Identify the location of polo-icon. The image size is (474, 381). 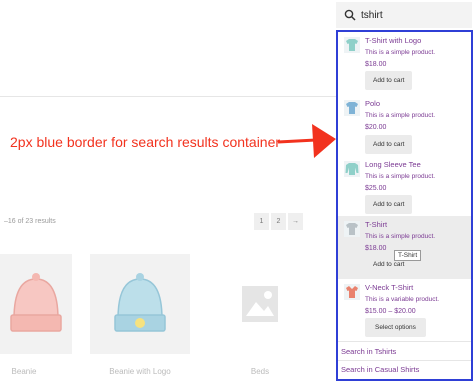
(352, 108).